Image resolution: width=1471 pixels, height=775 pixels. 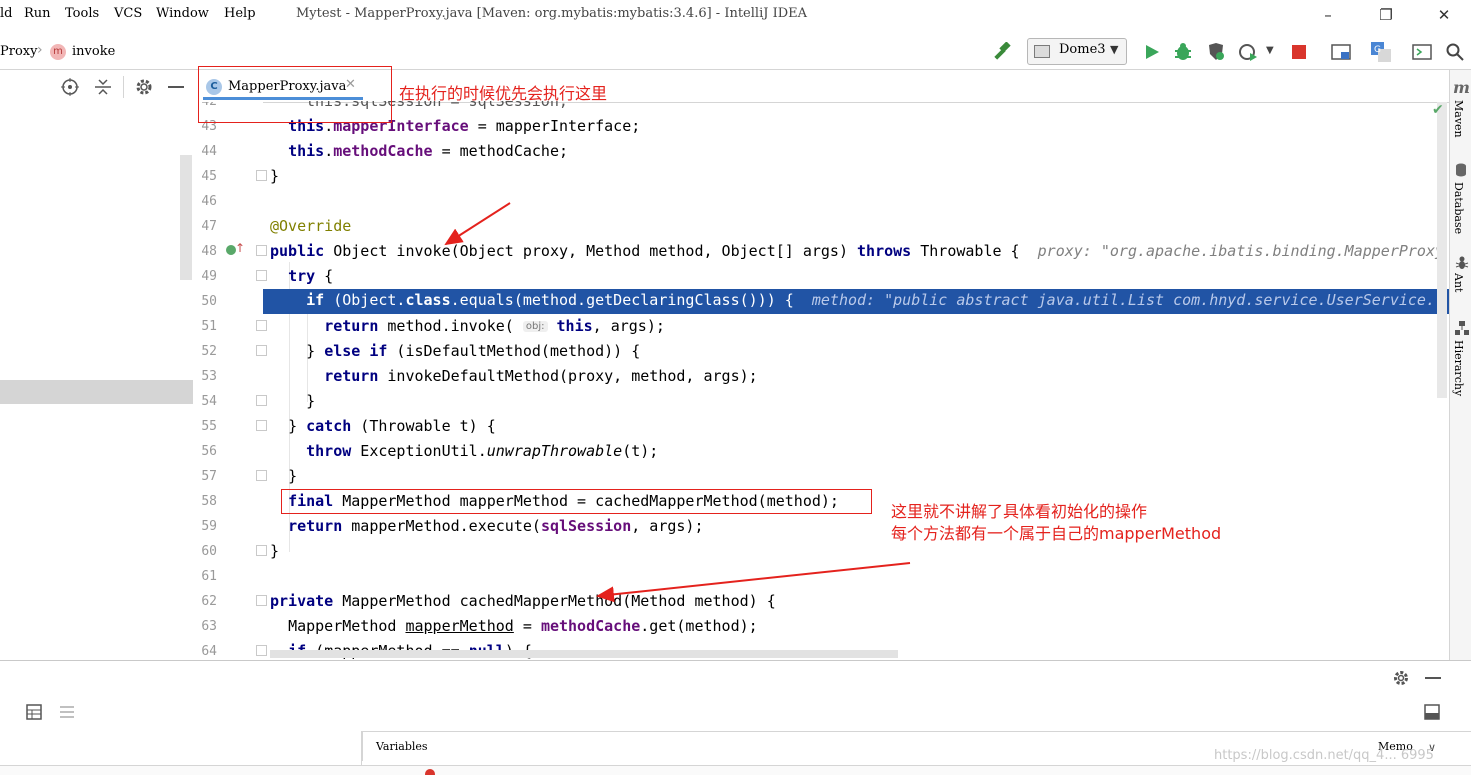 I want to click on variables-label: Variables, so click(x=402, y=746).